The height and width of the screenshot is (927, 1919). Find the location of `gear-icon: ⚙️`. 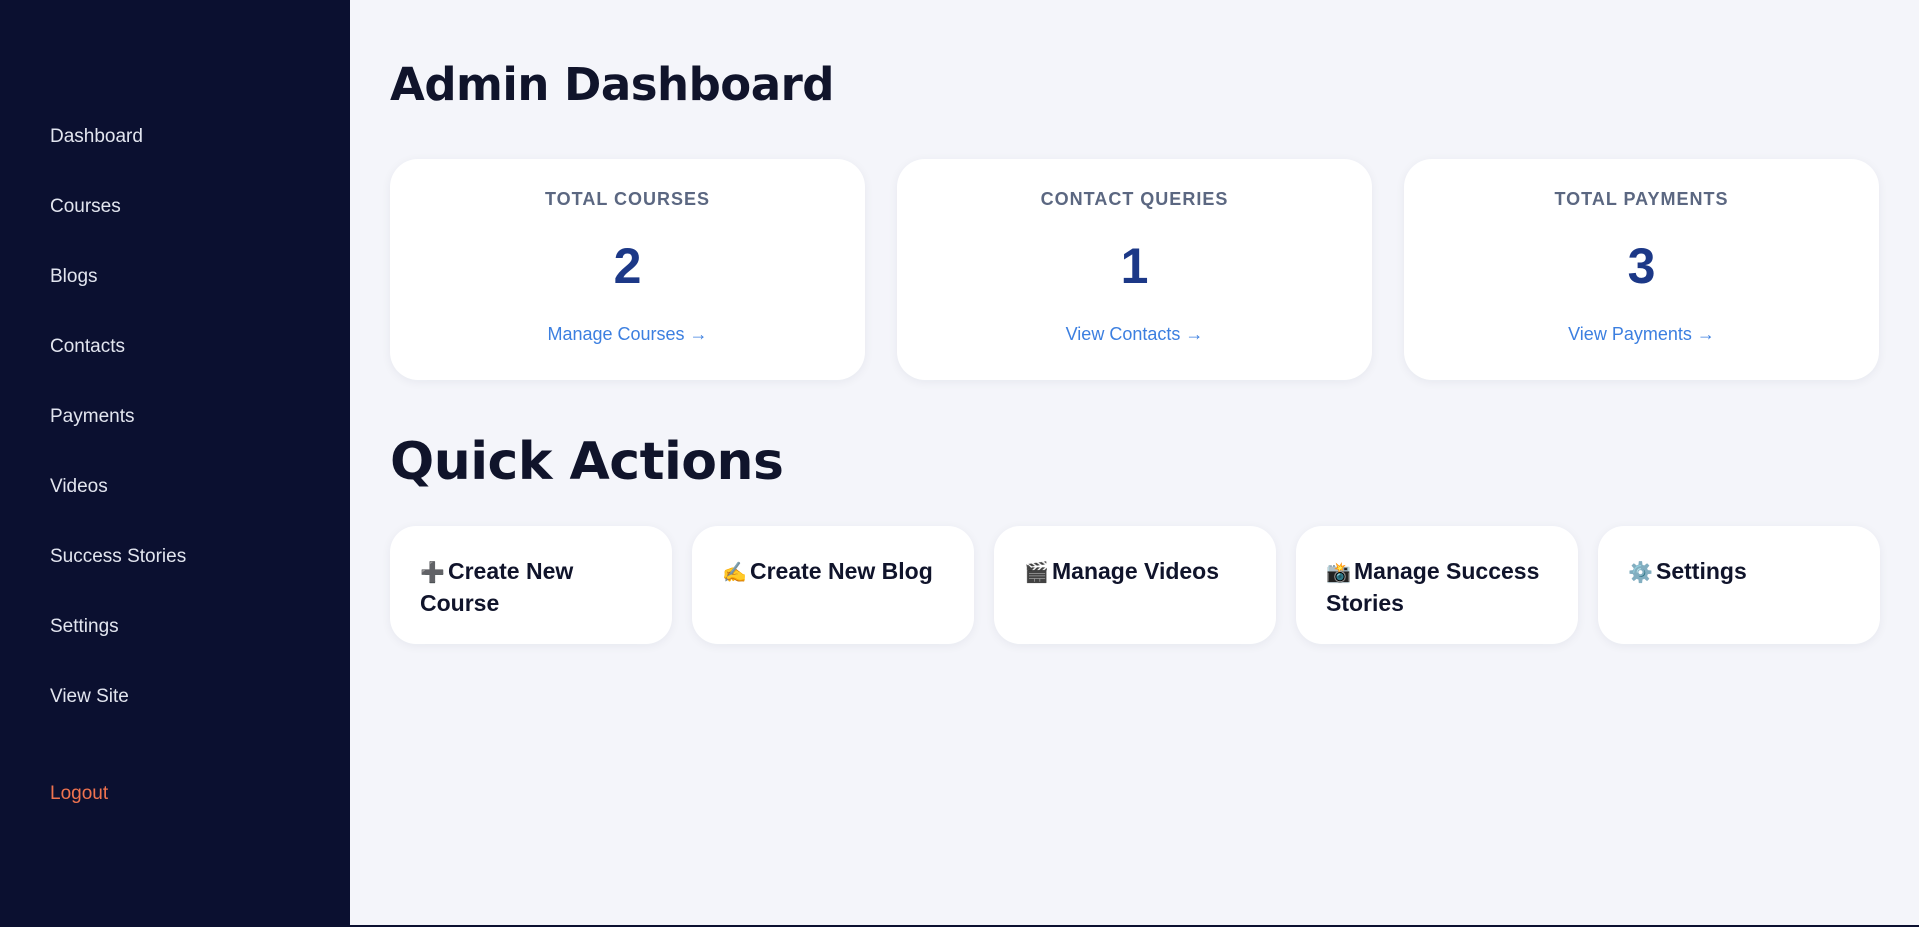

gear-icon: ⚙️ is located at coordinates (1640, 573).